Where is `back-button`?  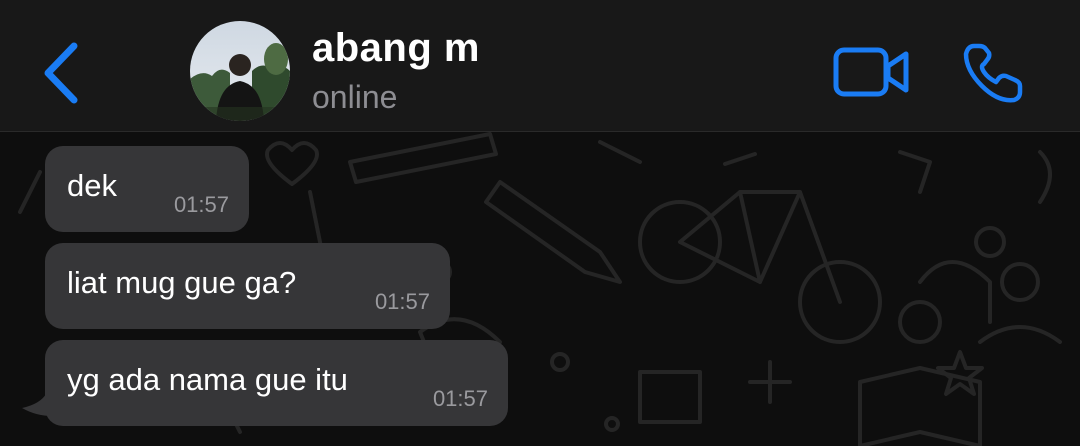
back-button is located at coordinates (64, 73).